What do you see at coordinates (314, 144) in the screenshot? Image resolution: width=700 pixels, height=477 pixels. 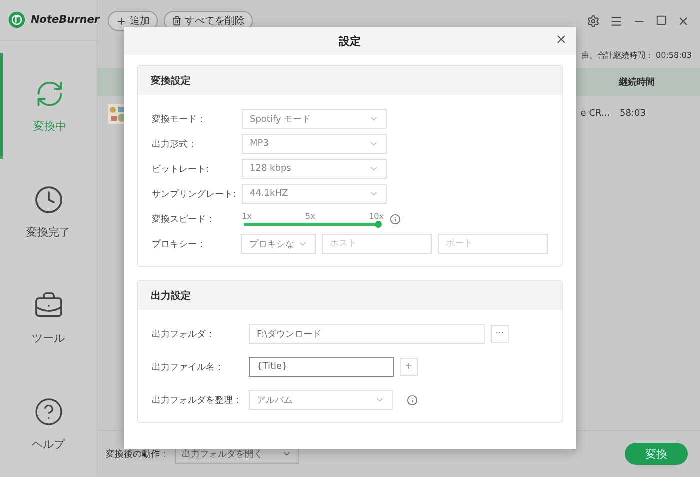 I see `dropdown: MP3` at bounding box center [314, 144].